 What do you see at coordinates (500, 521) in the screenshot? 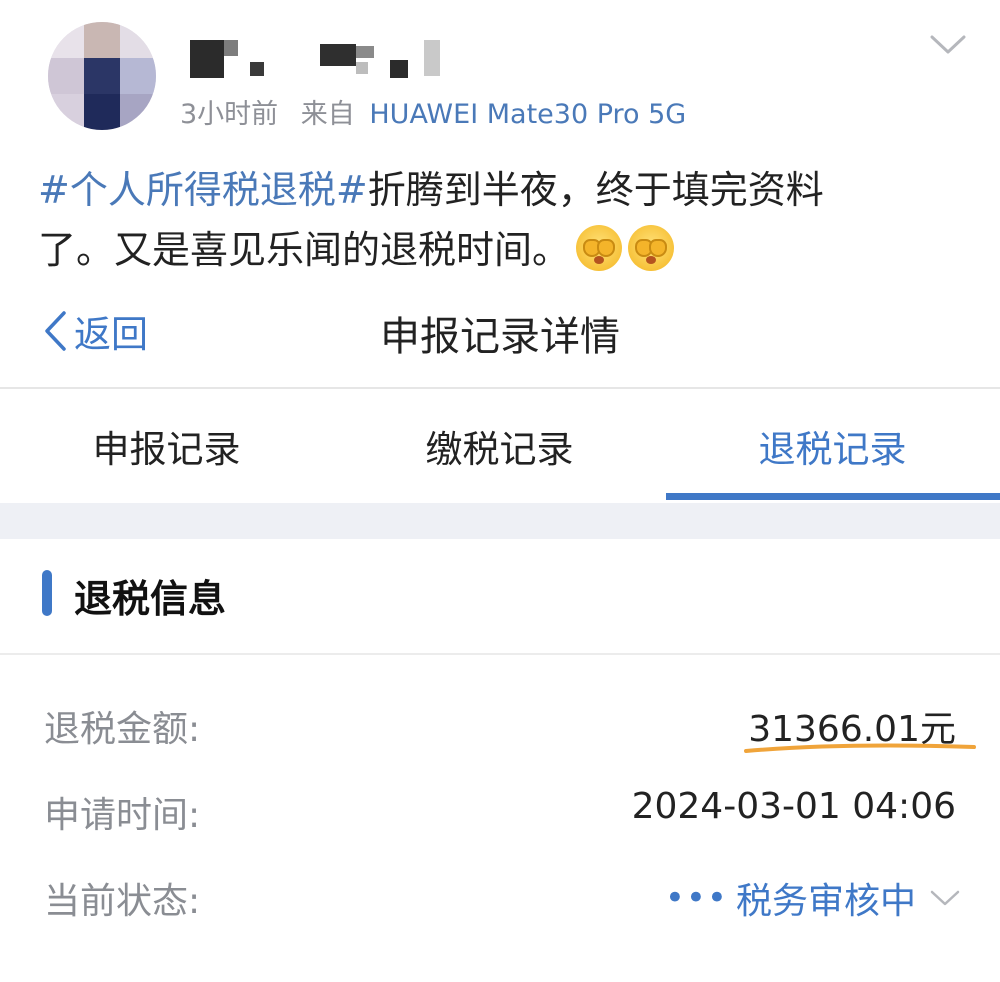
I see `section-separator` at bounding box center [500, 521].